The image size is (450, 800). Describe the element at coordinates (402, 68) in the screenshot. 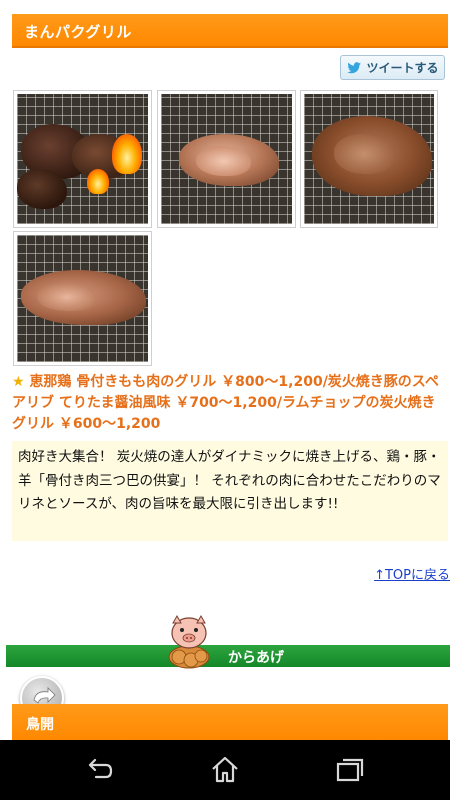

I see `tweet-label: ツイートする` at that location.